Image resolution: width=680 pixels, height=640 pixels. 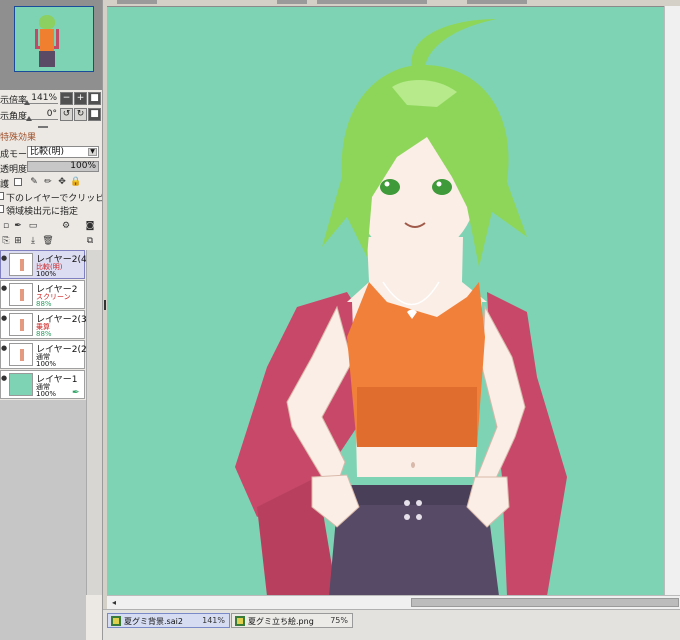 I want to click on file-tab: 夏グミ立ち絵.png 75%, so click(x=292, y=620).